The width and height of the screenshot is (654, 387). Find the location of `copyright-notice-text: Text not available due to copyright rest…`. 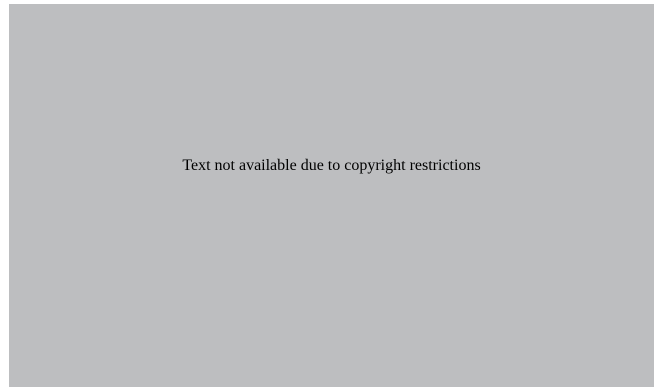

copyright-notice-text: Text not available due to copyright rest… is located at coordinates (331, 165).